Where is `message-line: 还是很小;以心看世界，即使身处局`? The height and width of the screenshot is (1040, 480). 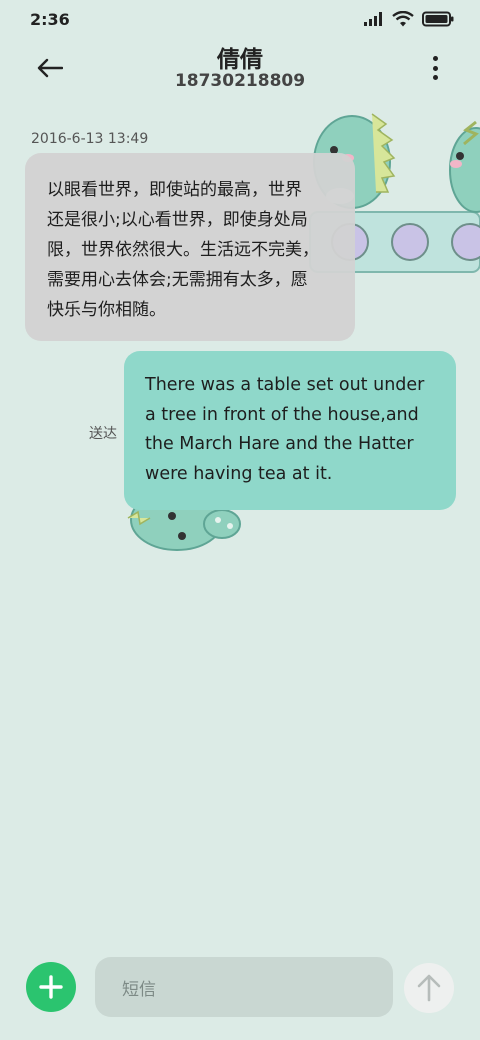 message-line: 还是很小;以心看世界，即使身处局 is located at coordinates (177, 220).